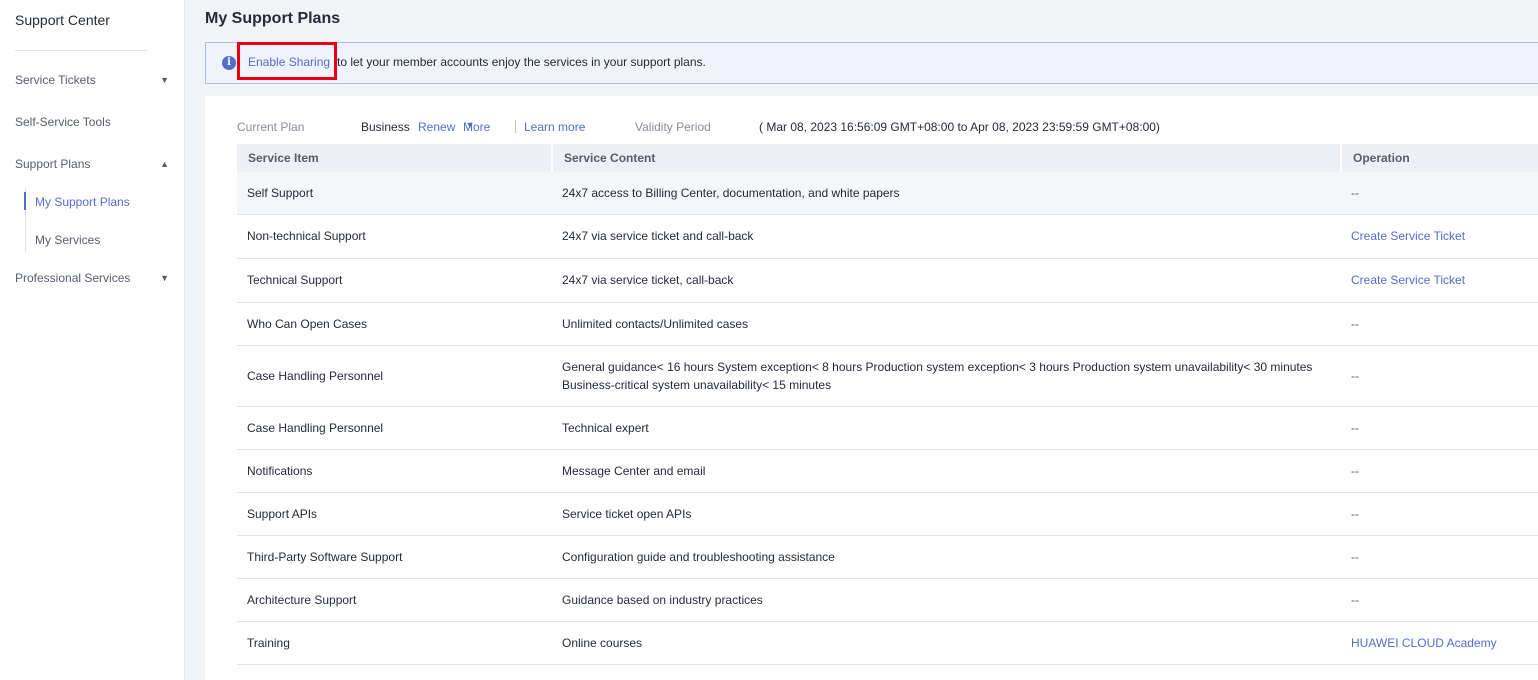  I want to click on current-plan-label: Current Plan, so click(271, 127).